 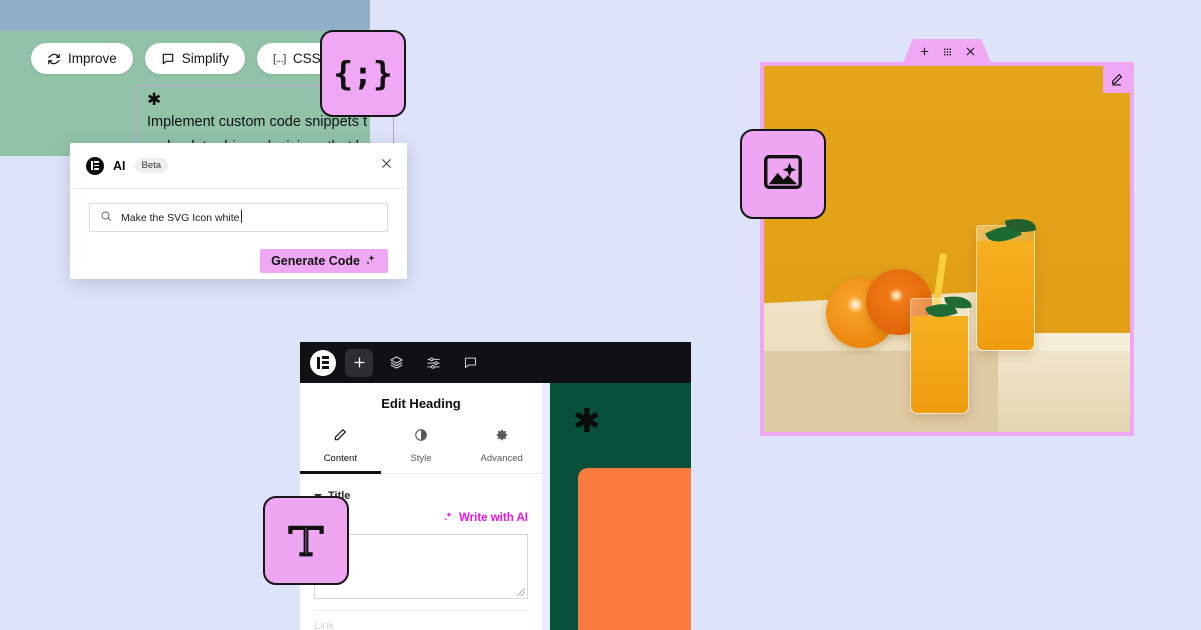 I want to click on ai-dialog-title: AI, so click(x=119, y=165).